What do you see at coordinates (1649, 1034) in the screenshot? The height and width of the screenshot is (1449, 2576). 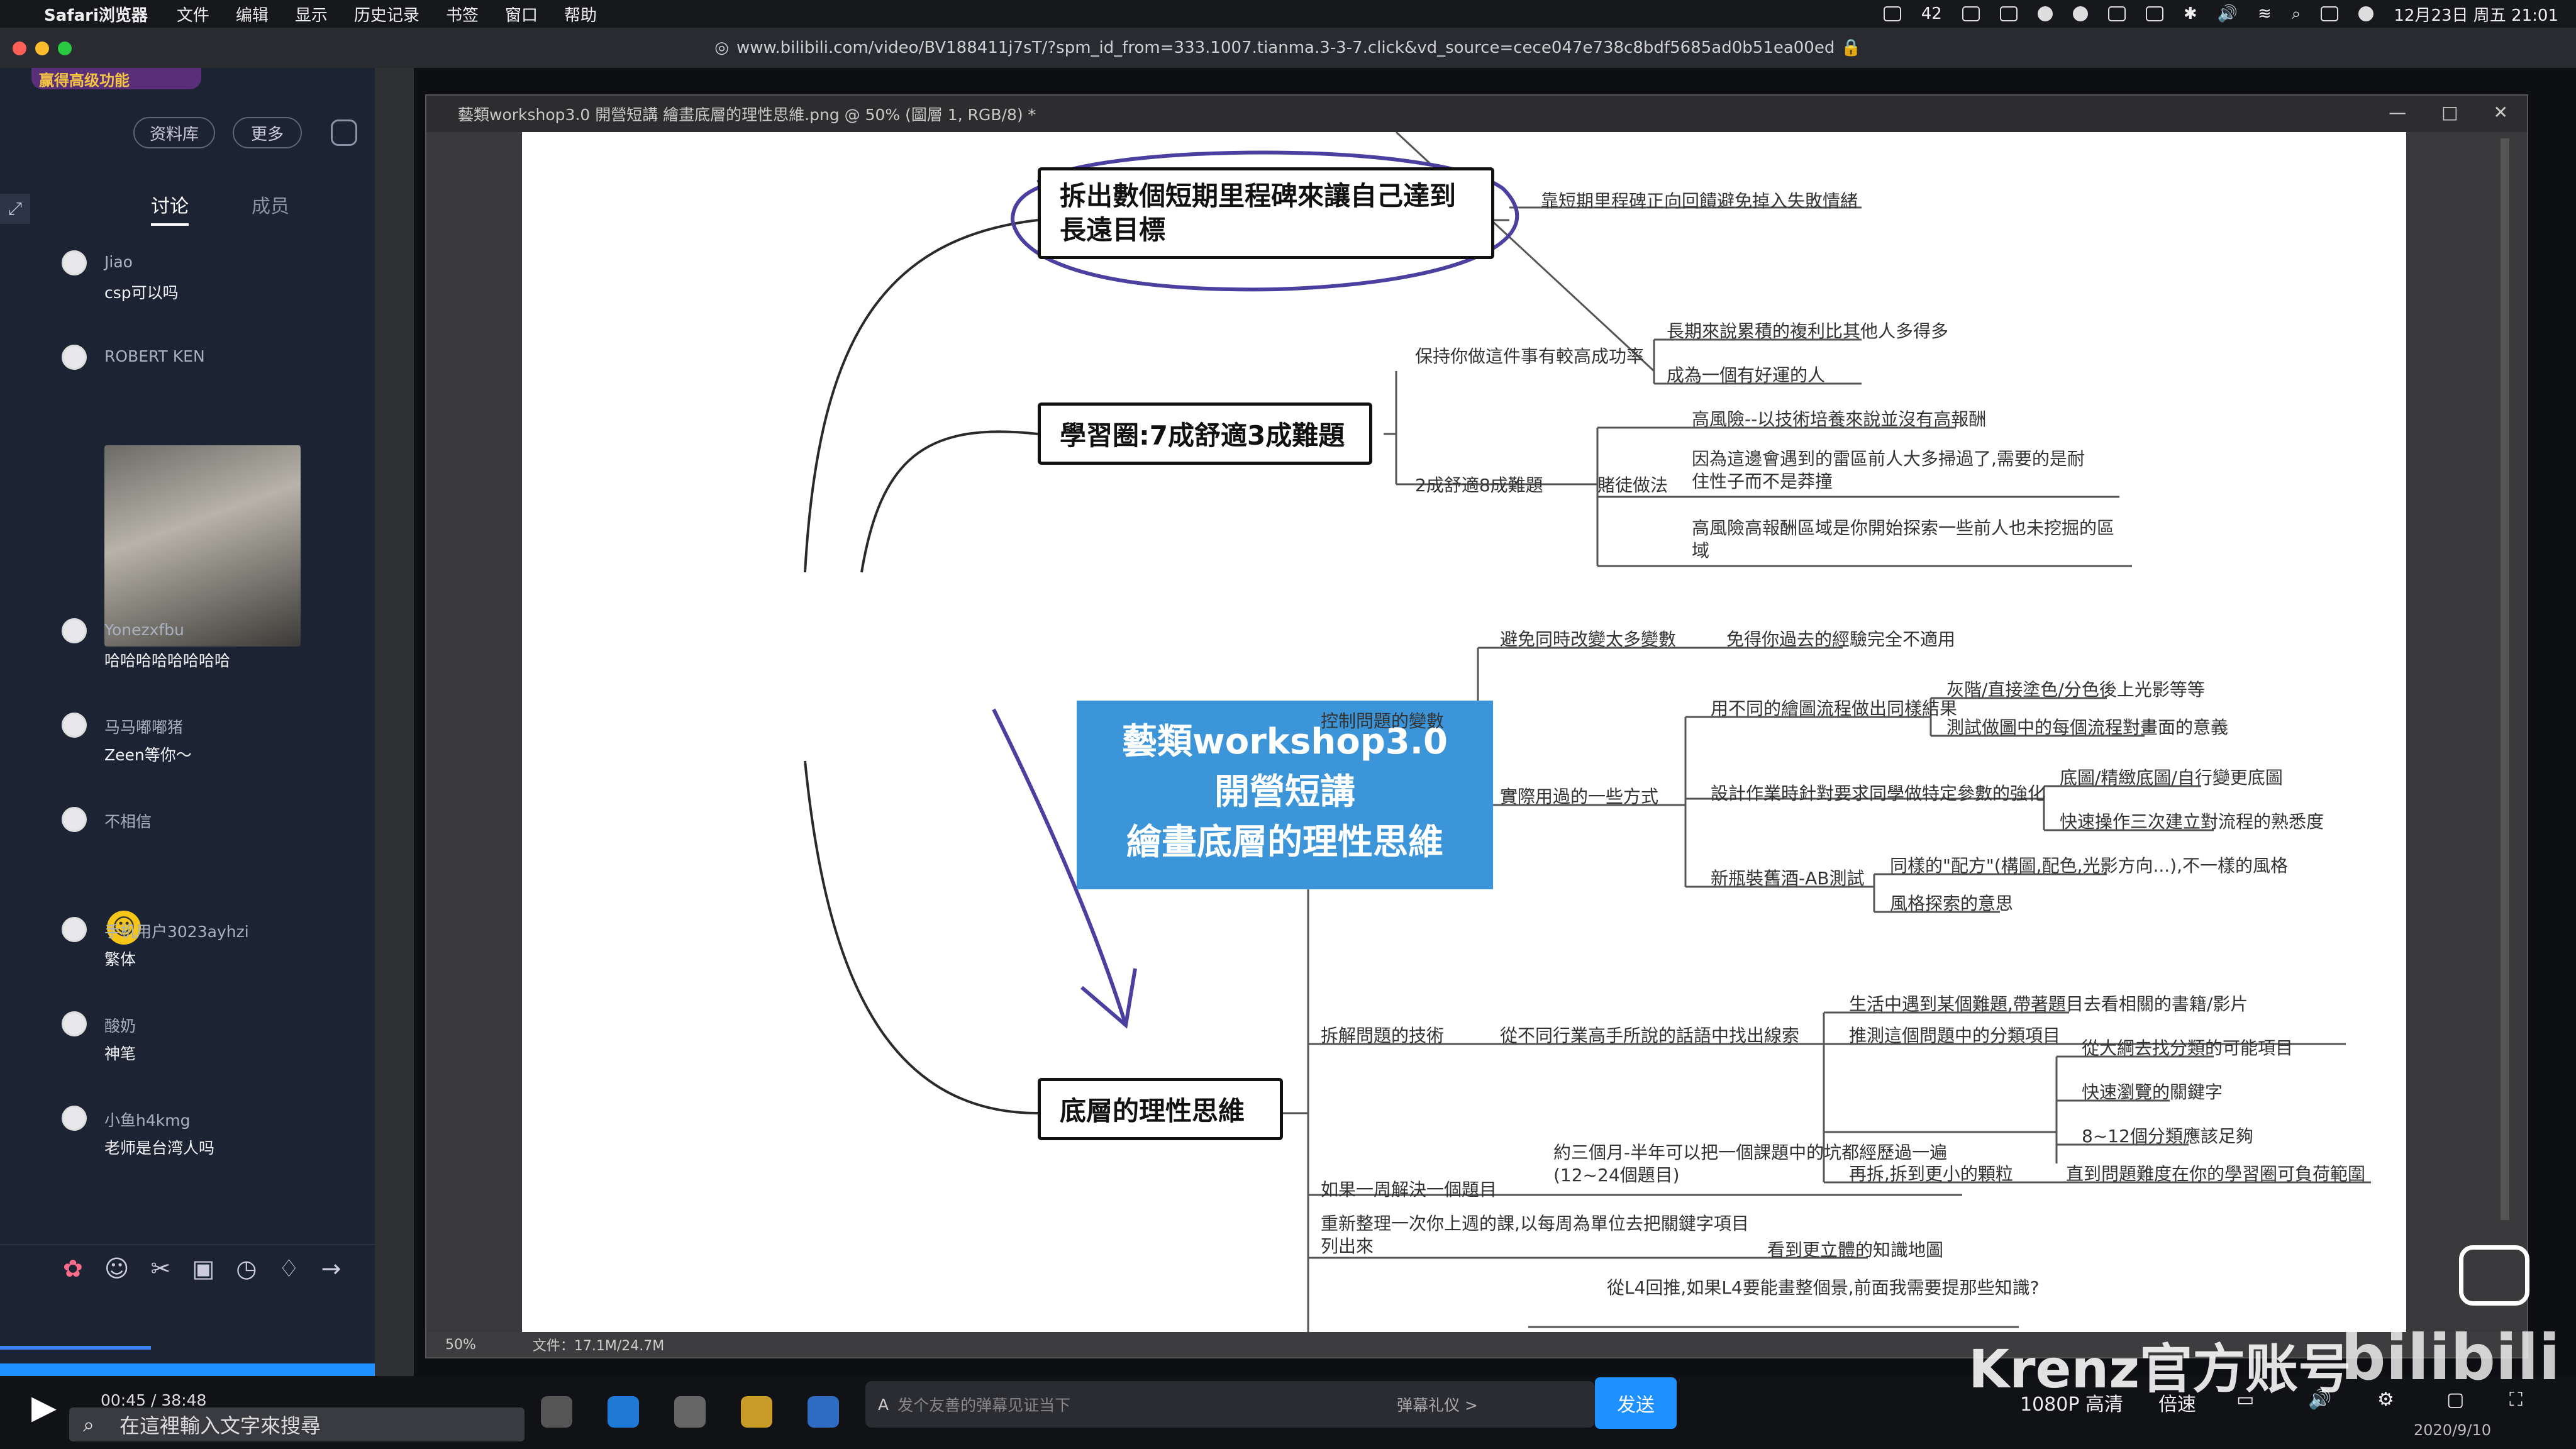 I see `node-split-from: 從不同行業高手所說的話語中找出線索` at bounding box center [1649, 1034].